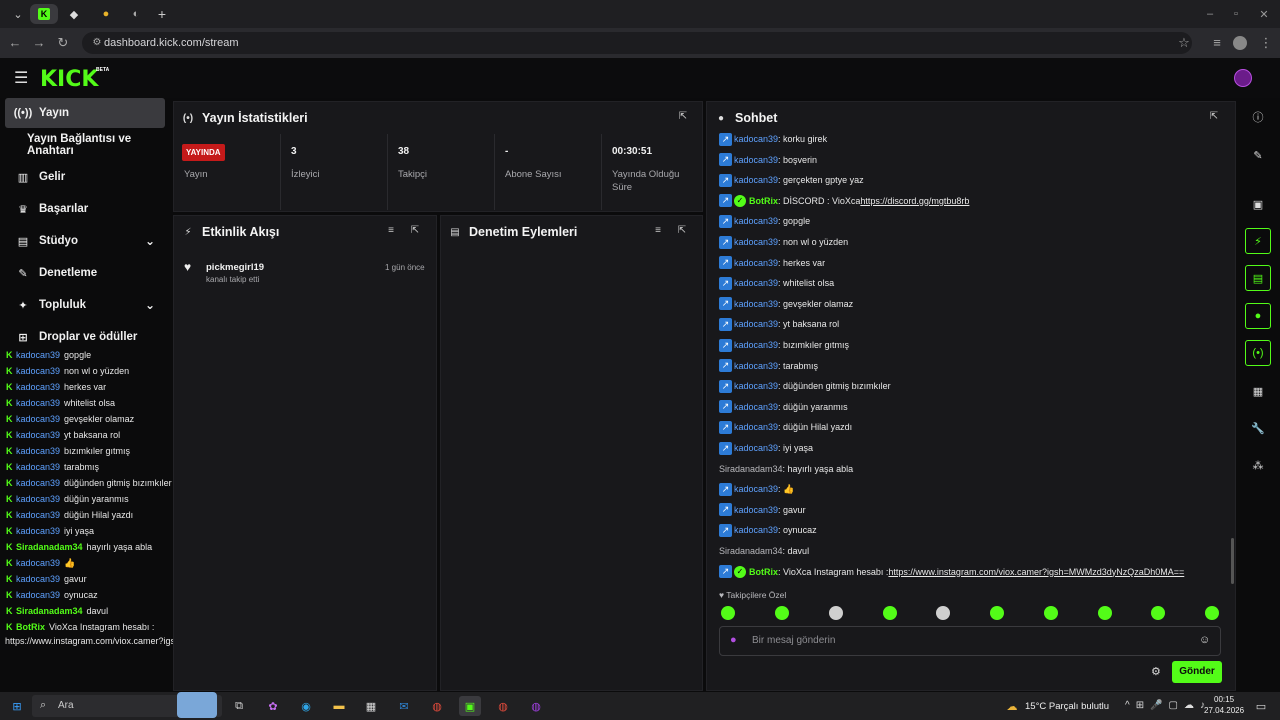 The image size is (1280, 720). I want to click on bookmark-star-icon: ☆, so click(1184, 43).